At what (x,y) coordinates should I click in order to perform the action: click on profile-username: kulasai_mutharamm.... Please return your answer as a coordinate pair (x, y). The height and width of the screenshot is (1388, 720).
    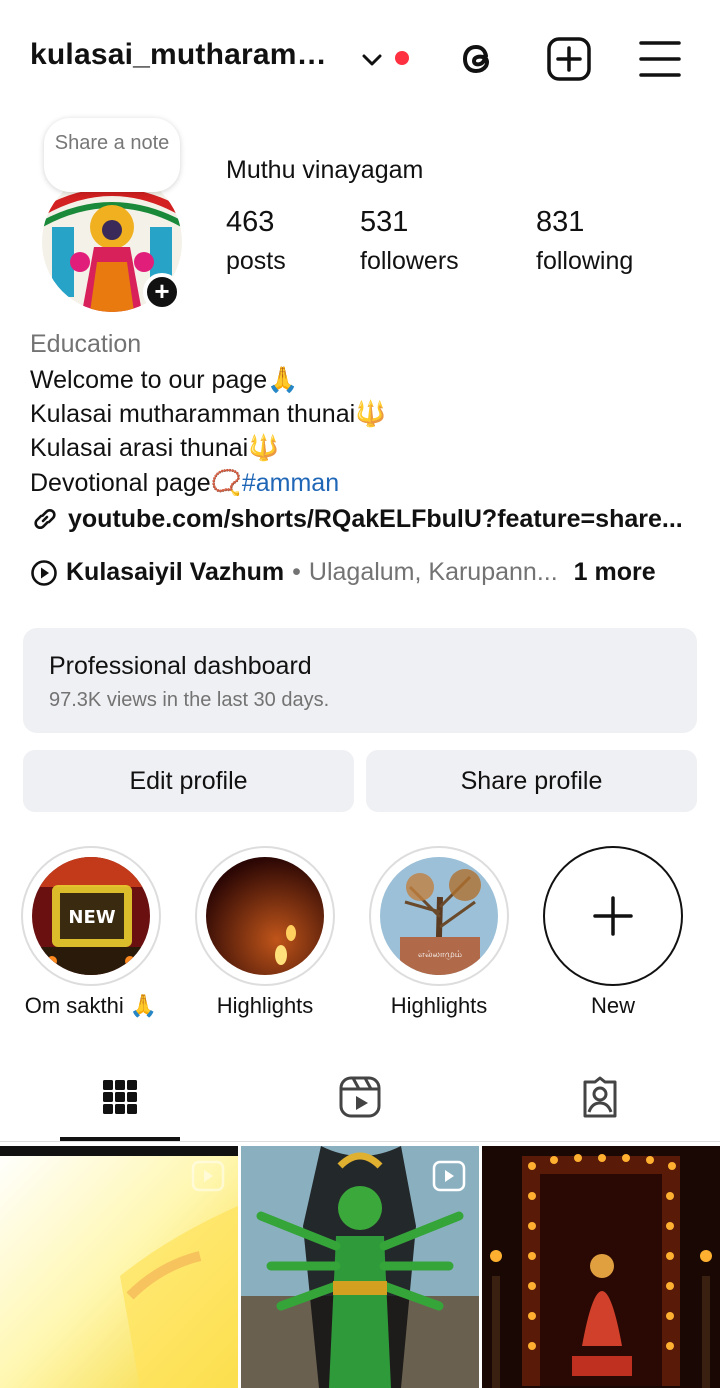
    Looking at the image, I should click on (189, 55).